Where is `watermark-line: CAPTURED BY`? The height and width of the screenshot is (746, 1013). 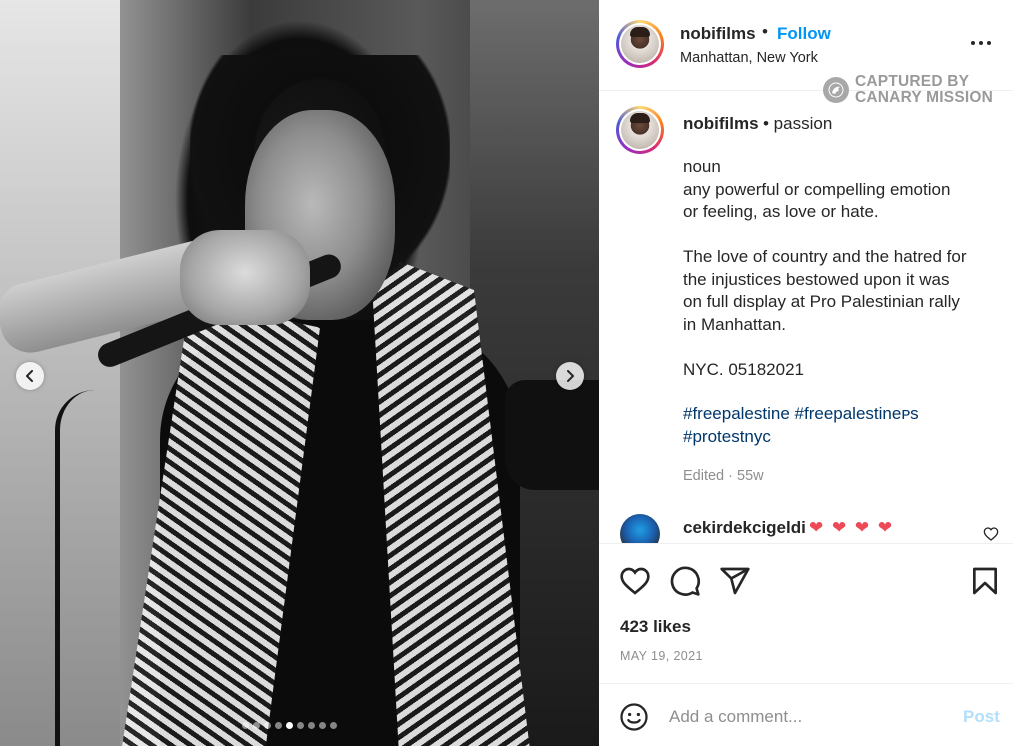
watermark-line: CAPTURED BY is located at coordinates (912, 81).